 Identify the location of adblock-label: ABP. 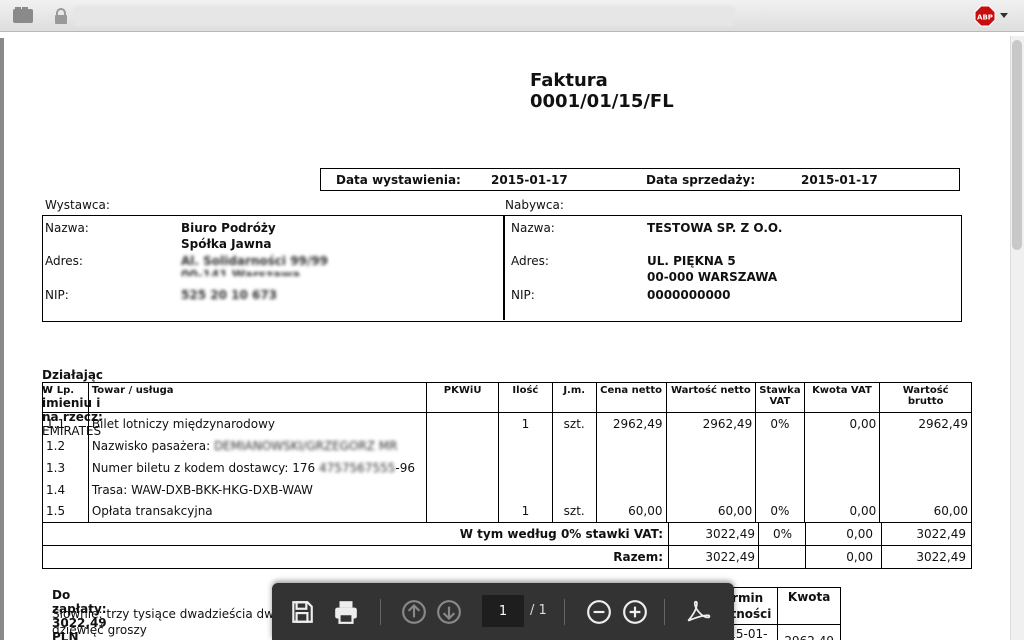
(985, 18).